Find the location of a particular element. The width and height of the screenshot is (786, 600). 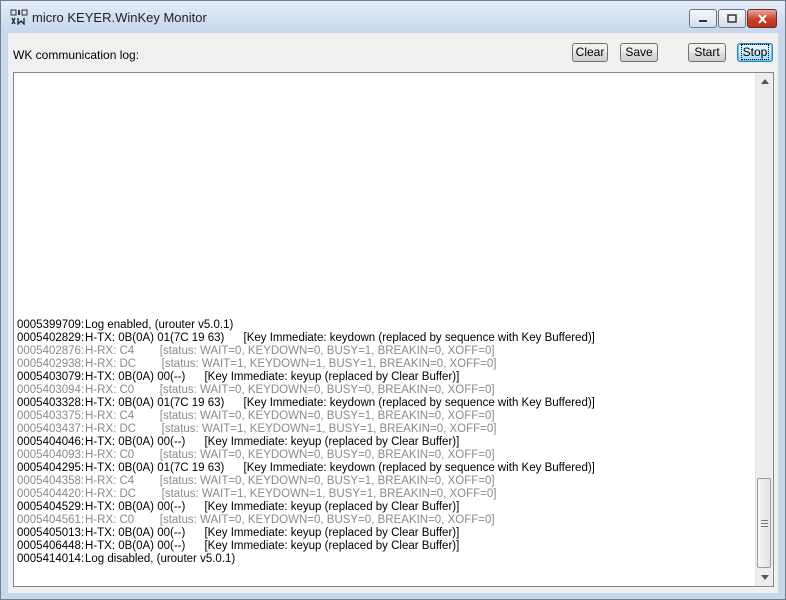

log-timestamp: 0005402876: is located at coordinates (51, 351).